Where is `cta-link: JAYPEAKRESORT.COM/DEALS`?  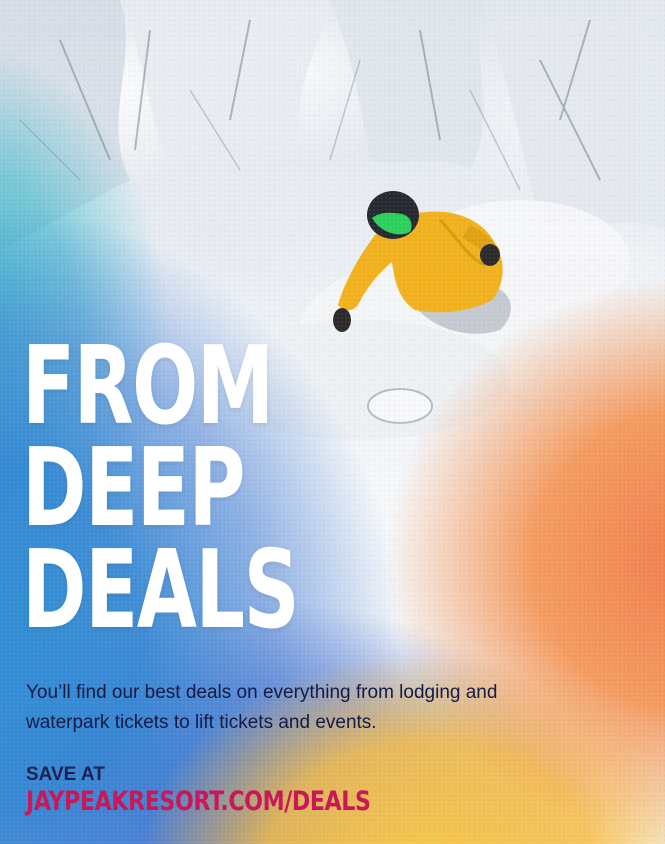 cta-link: JAYPEAKRESORT.COM/DEALS is located at coordinates (198, 802).